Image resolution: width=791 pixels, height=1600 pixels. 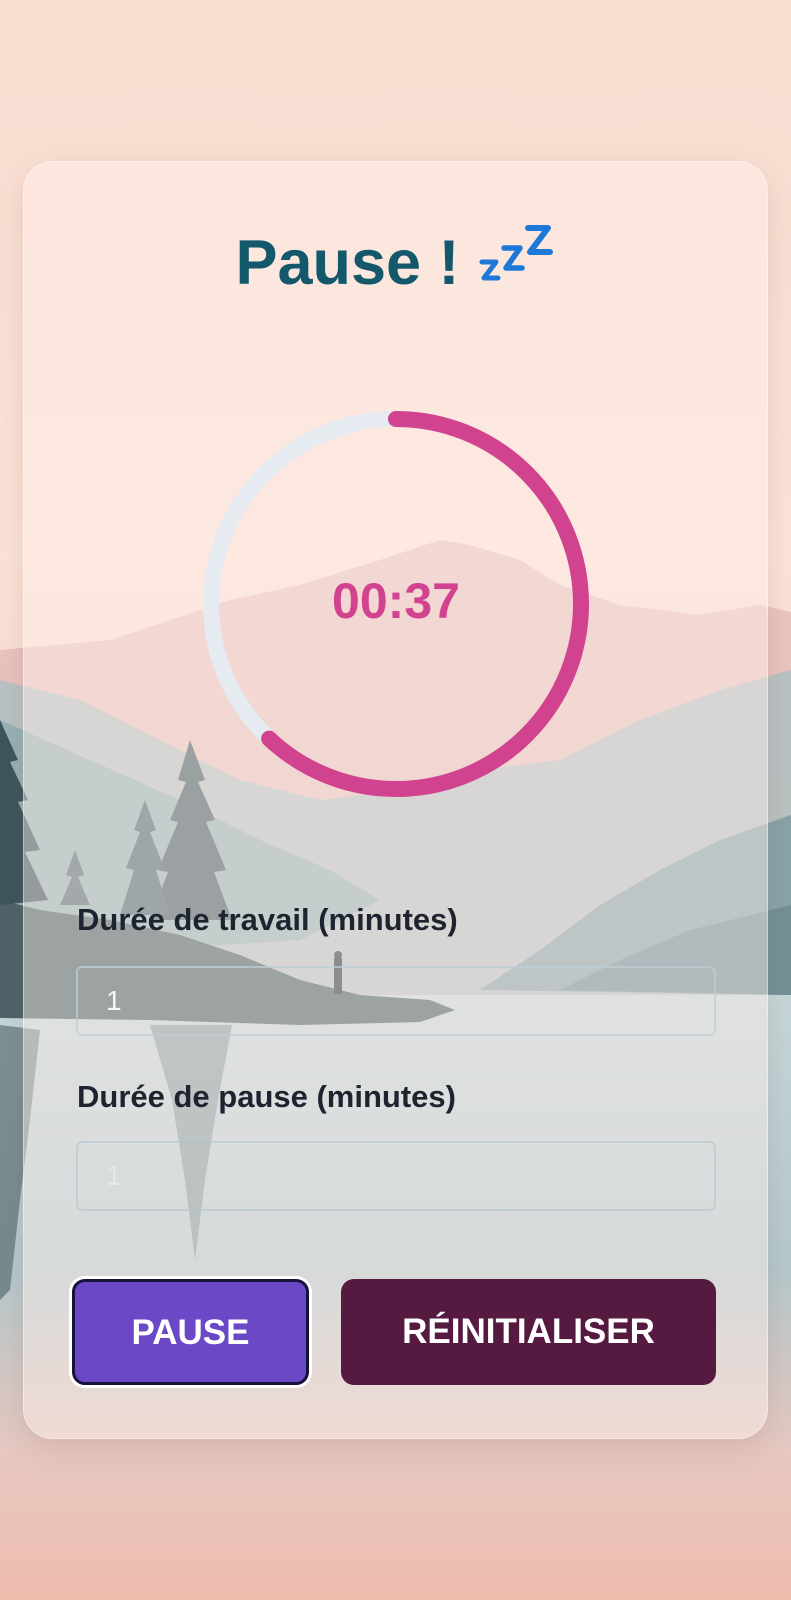 I want to click on page-title: Pause !, so click(x=395, y=263).